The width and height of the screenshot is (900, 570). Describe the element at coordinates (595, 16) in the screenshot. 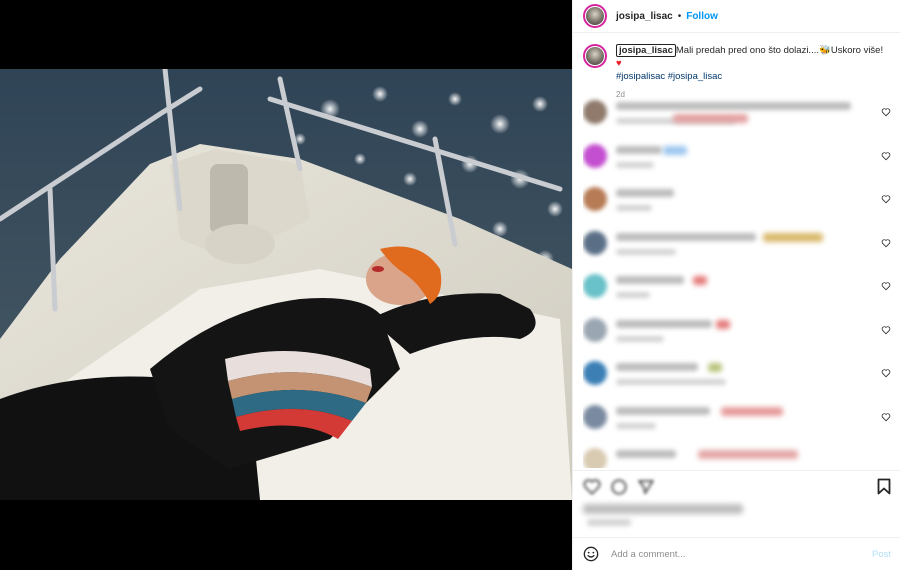

I see `author-avatar` at that location.